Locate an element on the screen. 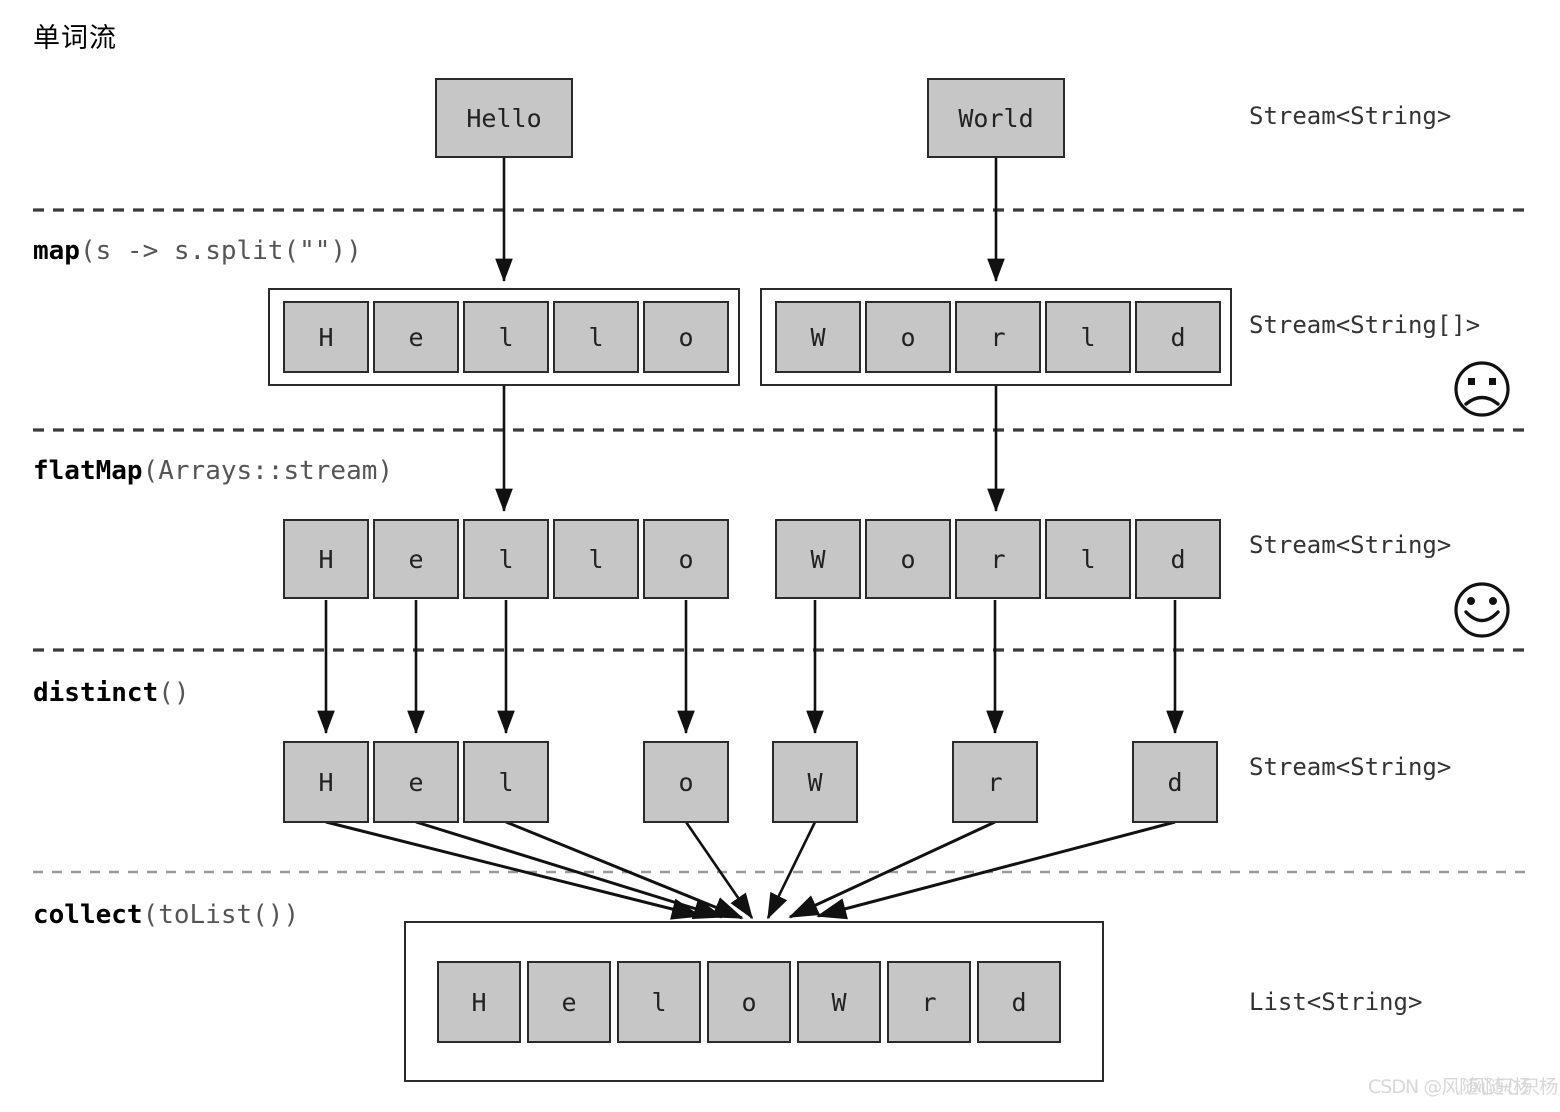 This screenshot has height=1112, width=1560. type-label-flatmap: Stream<String> is located at coordinates (1350, 545).